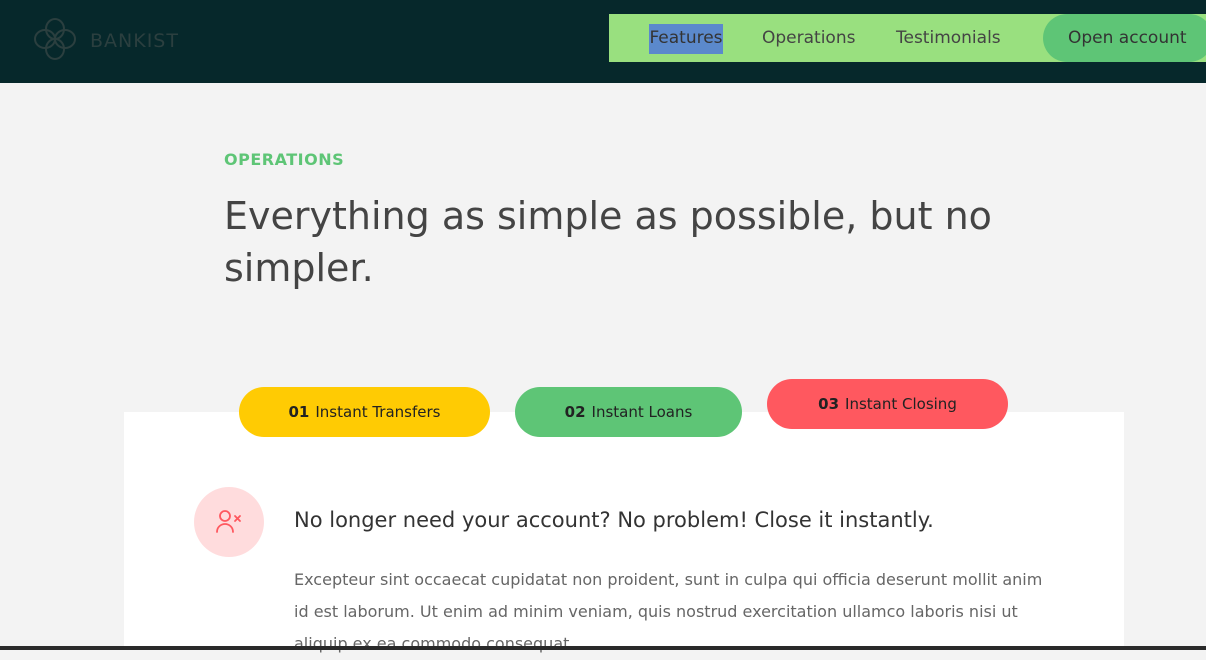 Image resolution: width=1206 pixels, height=660 pixels. I want to click on tab-label: Instant Transfers, so click(378, 412).